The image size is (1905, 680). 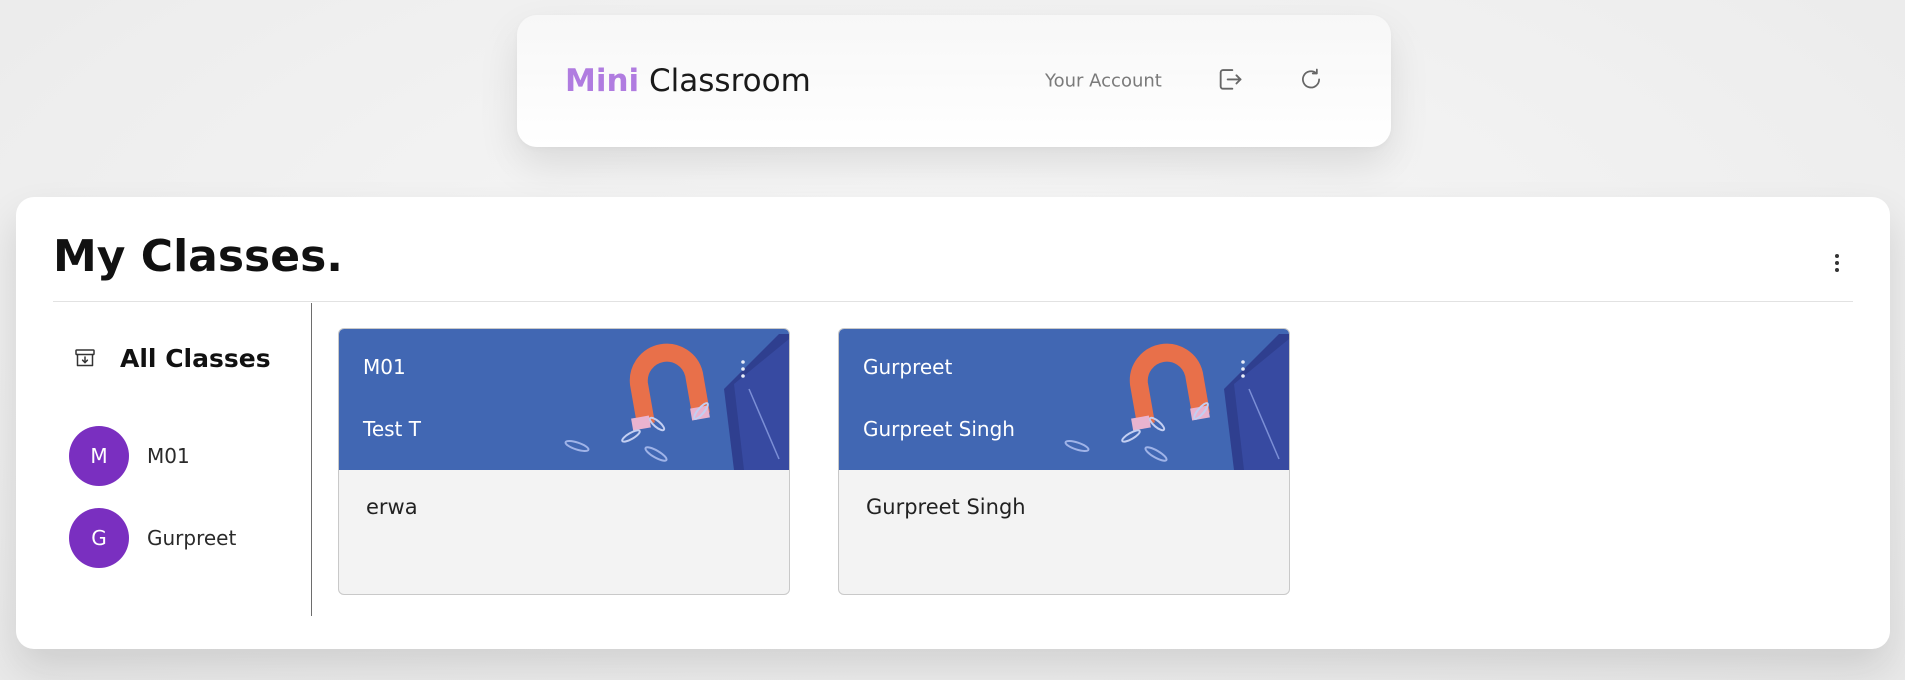 I want to click on class-card: M01 Test T erwa, so click(x=564, y=461).